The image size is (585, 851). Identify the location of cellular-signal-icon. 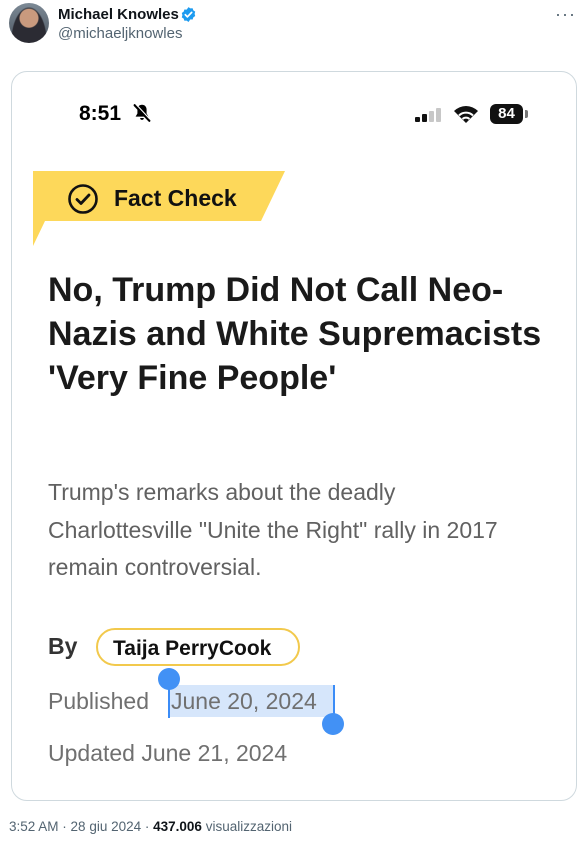
(428, 115).